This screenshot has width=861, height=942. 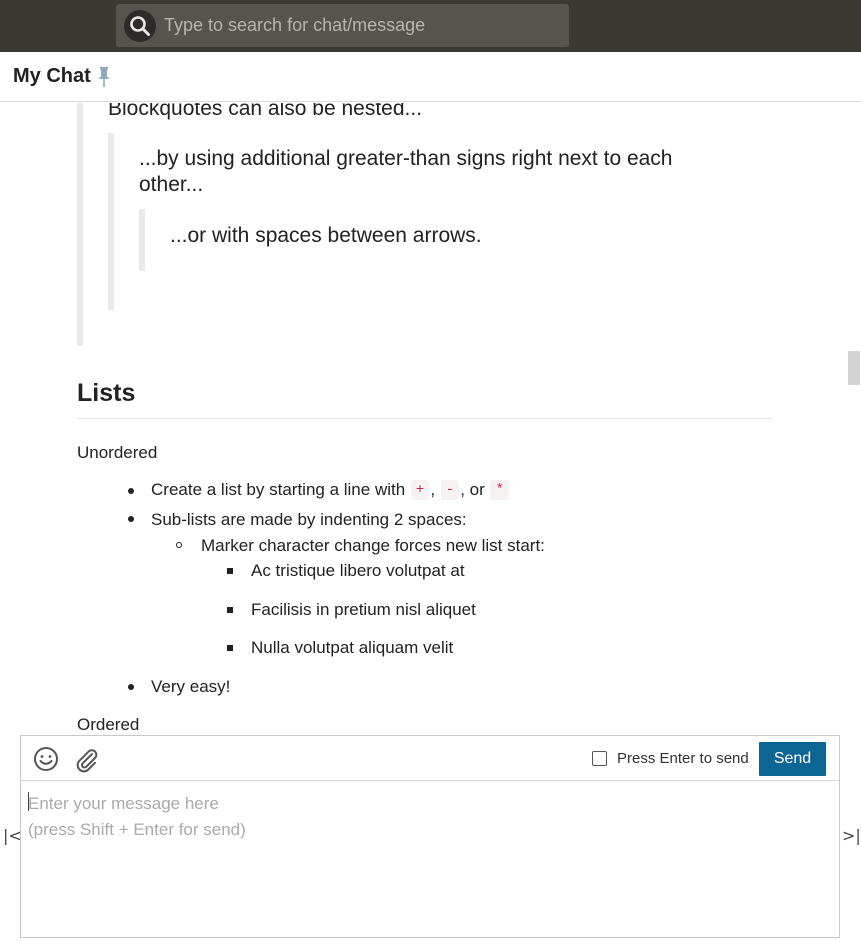 I want to click on emoji-icon, so click(x=46, y=761).